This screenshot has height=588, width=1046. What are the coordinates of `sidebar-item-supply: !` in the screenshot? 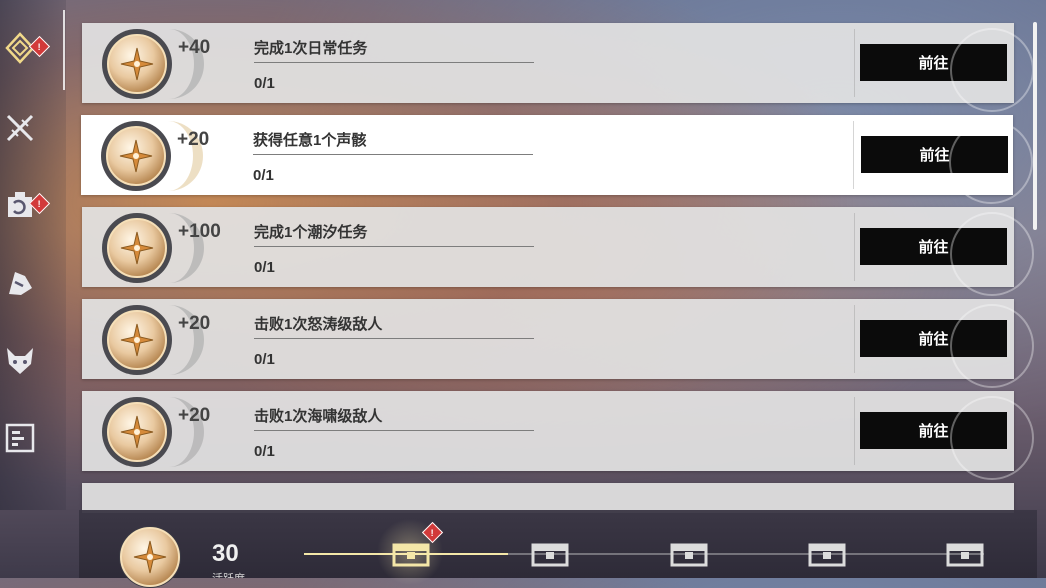 It's located at (25, 208).